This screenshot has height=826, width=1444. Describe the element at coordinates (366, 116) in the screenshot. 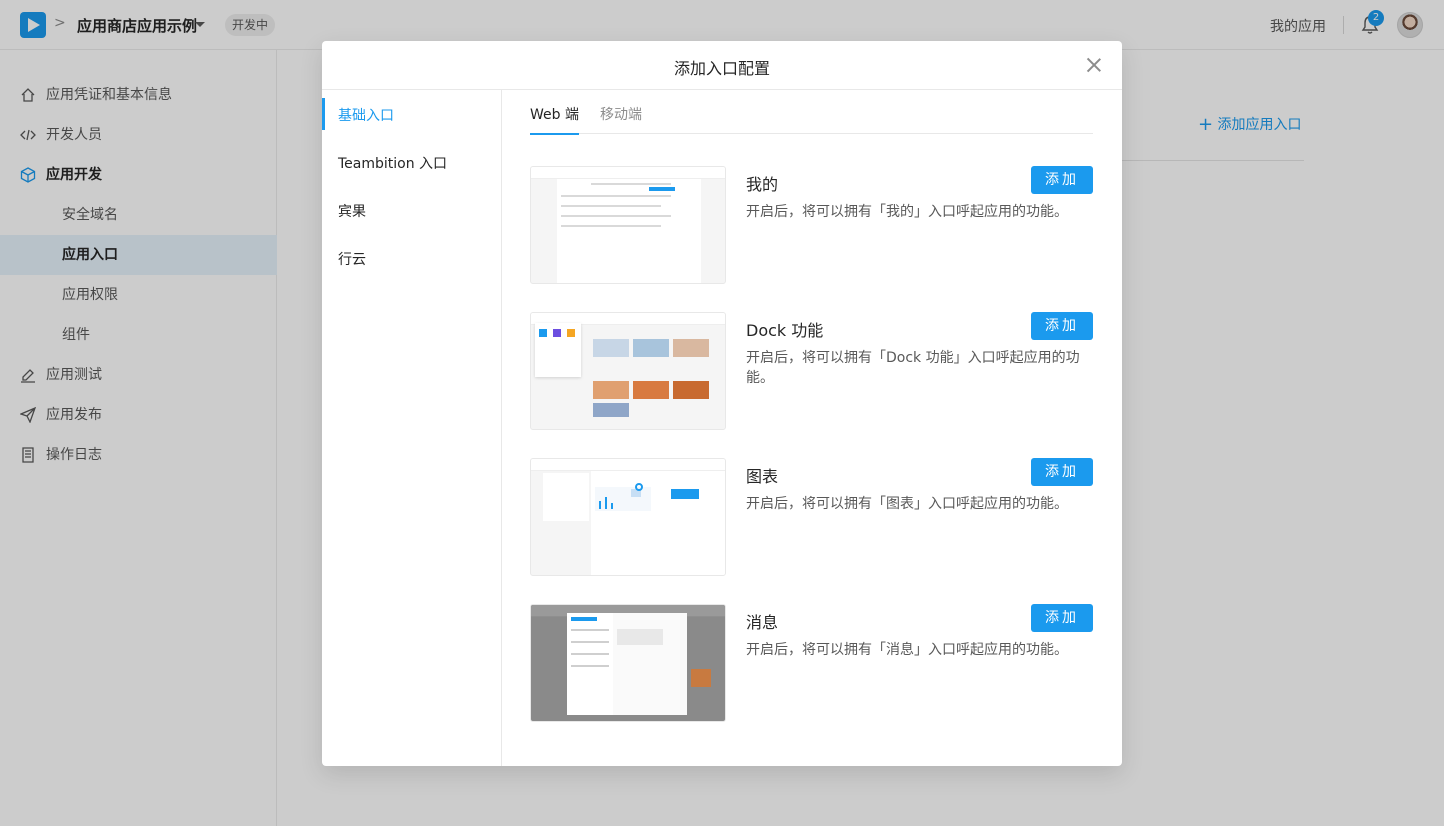

I see `nav-item-label: 基础入口` at that location.